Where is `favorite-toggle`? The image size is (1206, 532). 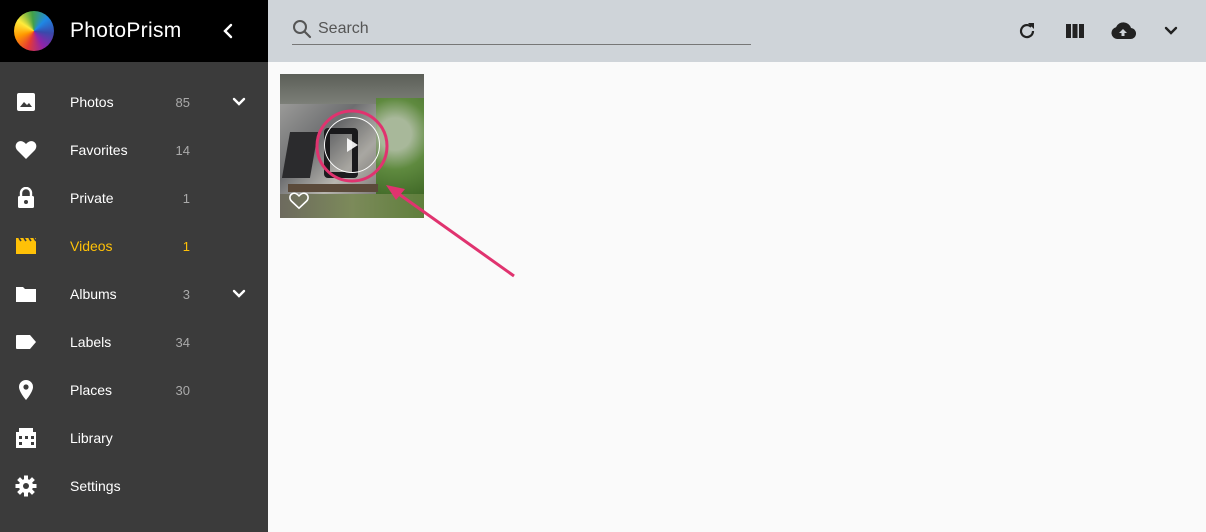 favorite-toggle is located at coordinates (299, 201).